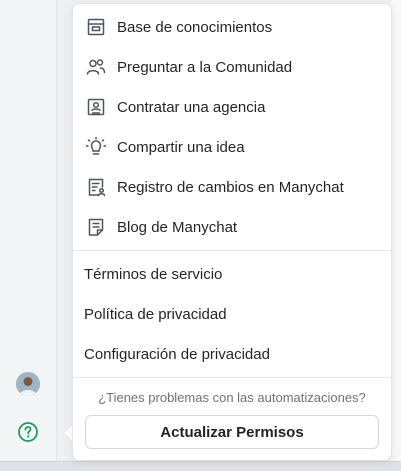 The height and width of the screenshot is (471, 401). Describe the element at coordinates (232, 274) in the screenshot. I see `terms-of-service-link: Términos de servicio` at that location.